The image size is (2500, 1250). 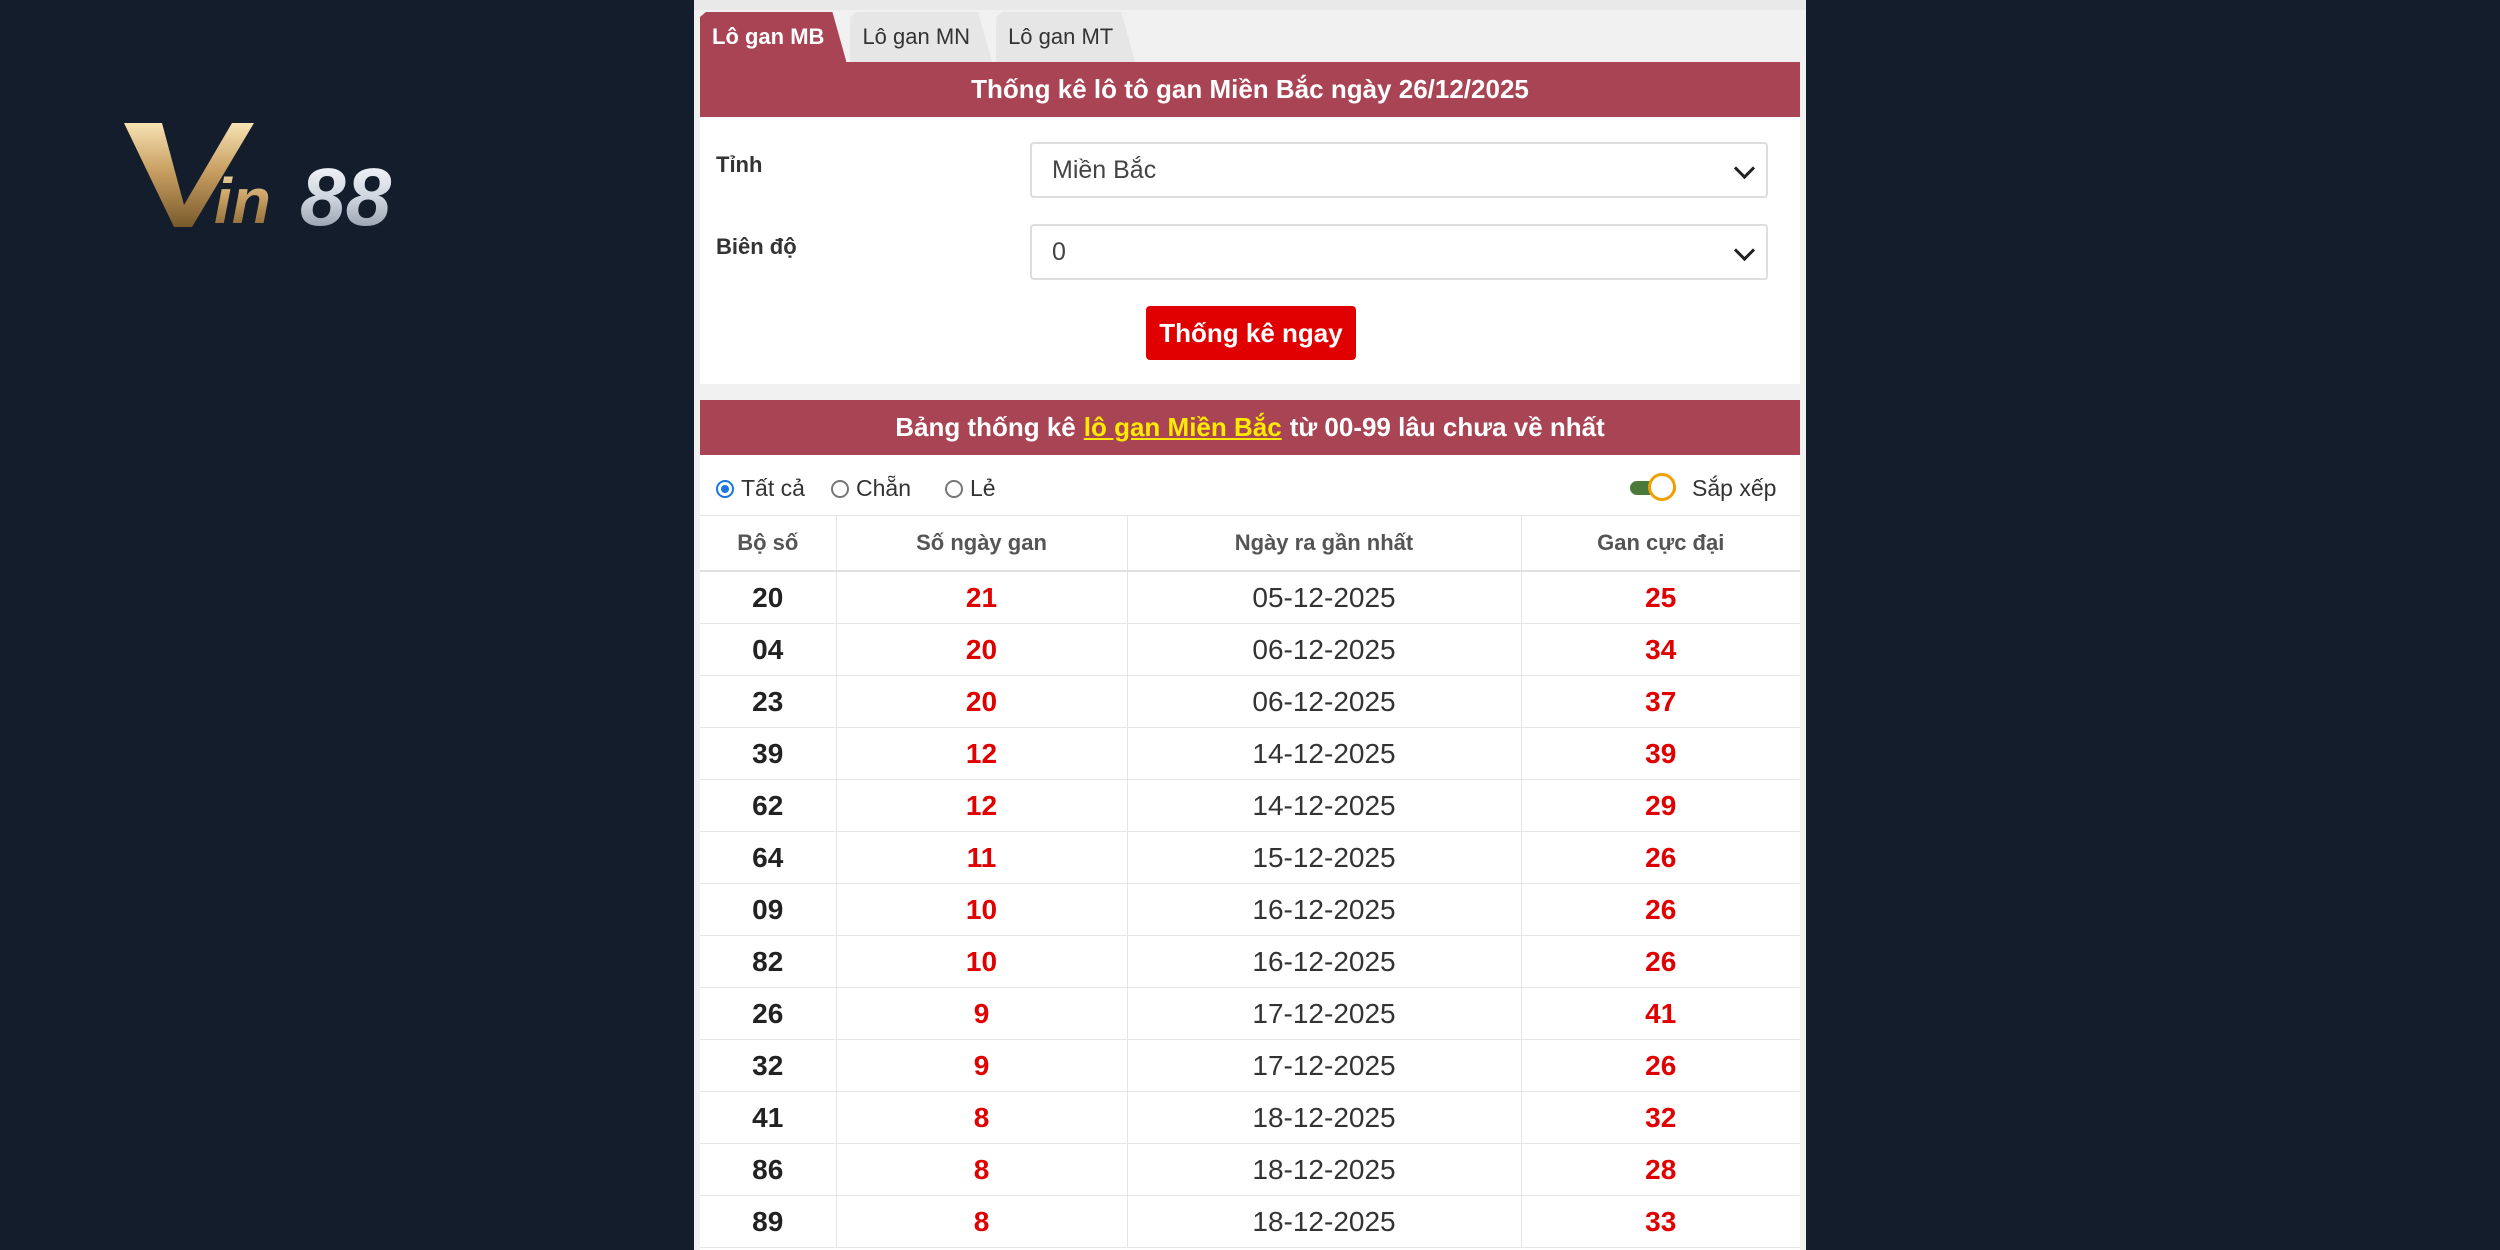 What do you see at coordinates (1660, 543) in the screenshot?
I see `column-header-gan-cuc-dai: Gan cực đại` at bounding box center [1660, 543].